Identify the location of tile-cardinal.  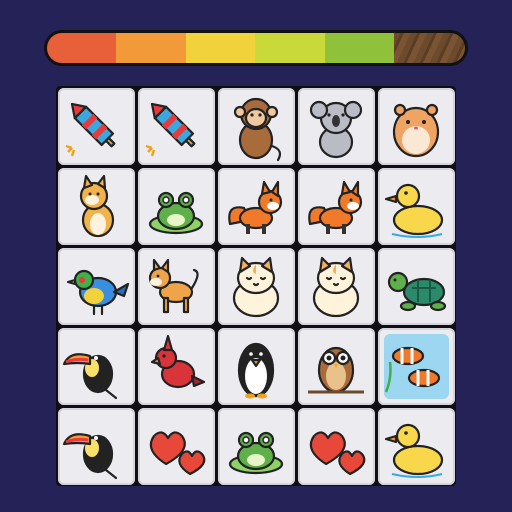
(176, 366).